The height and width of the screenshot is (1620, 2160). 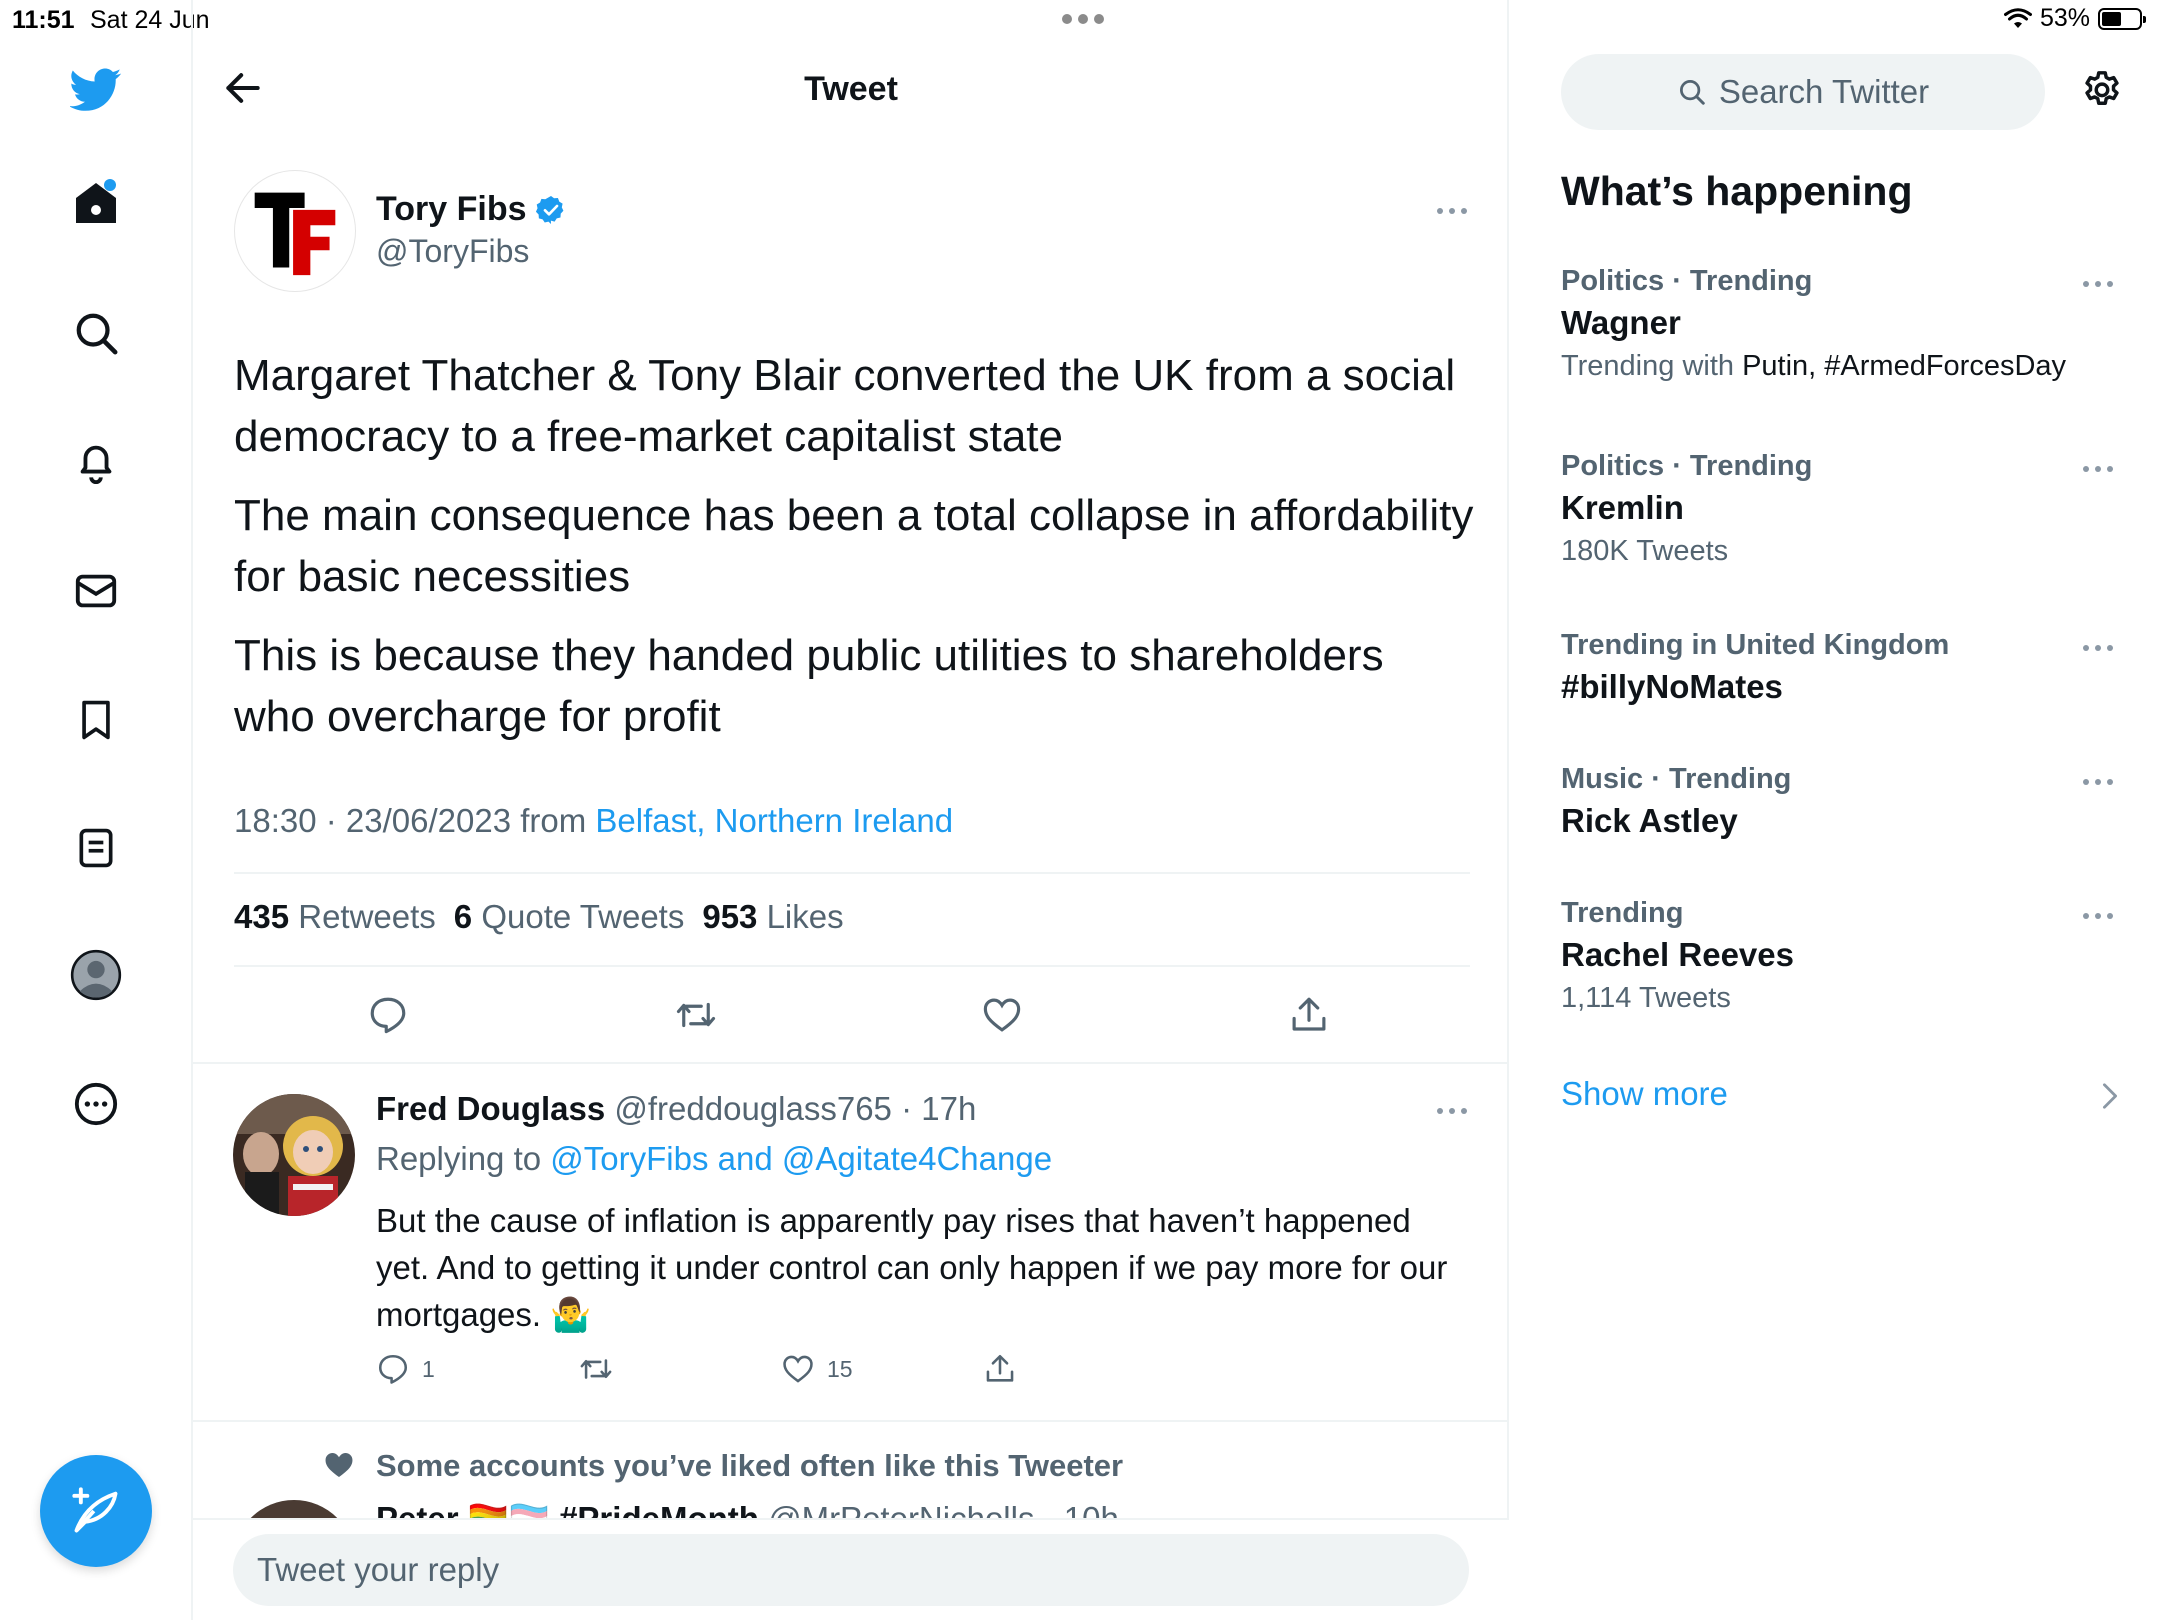 I want to click on whats-happening-heading: What’s happening, so click(x=1737, y=191).